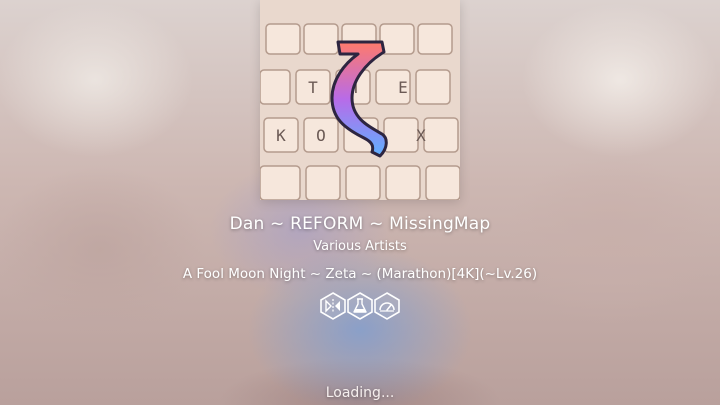  What do you see at coordinates (421, 135) in the screenshot?
I see `key-letter-x: X` at bounding box center [421, 135].